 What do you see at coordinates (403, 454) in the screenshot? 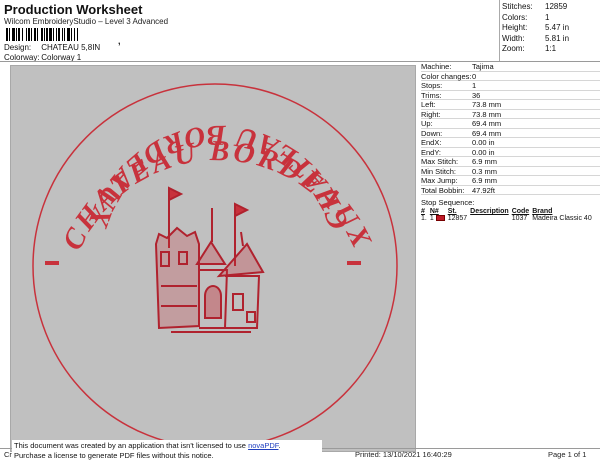
I see `printed-timestamp: Printed: 13/10/2021 16:40:29` at bounding box center [403, 454].